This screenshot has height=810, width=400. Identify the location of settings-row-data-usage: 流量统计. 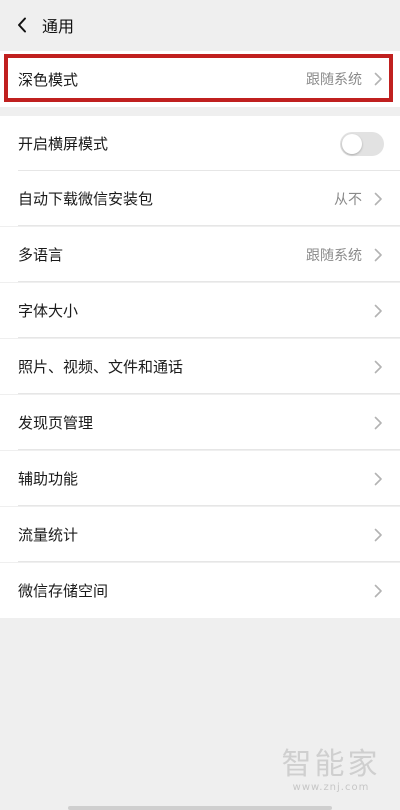
(200, 534).